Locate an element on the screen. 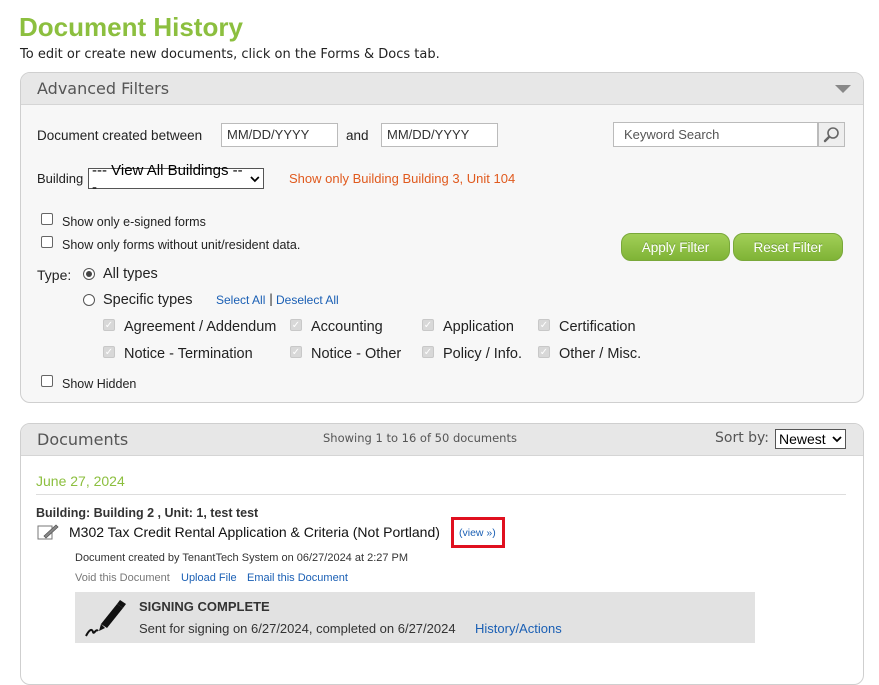  apply-filter-button: Apply Filter is located at coordinates (675, 247).